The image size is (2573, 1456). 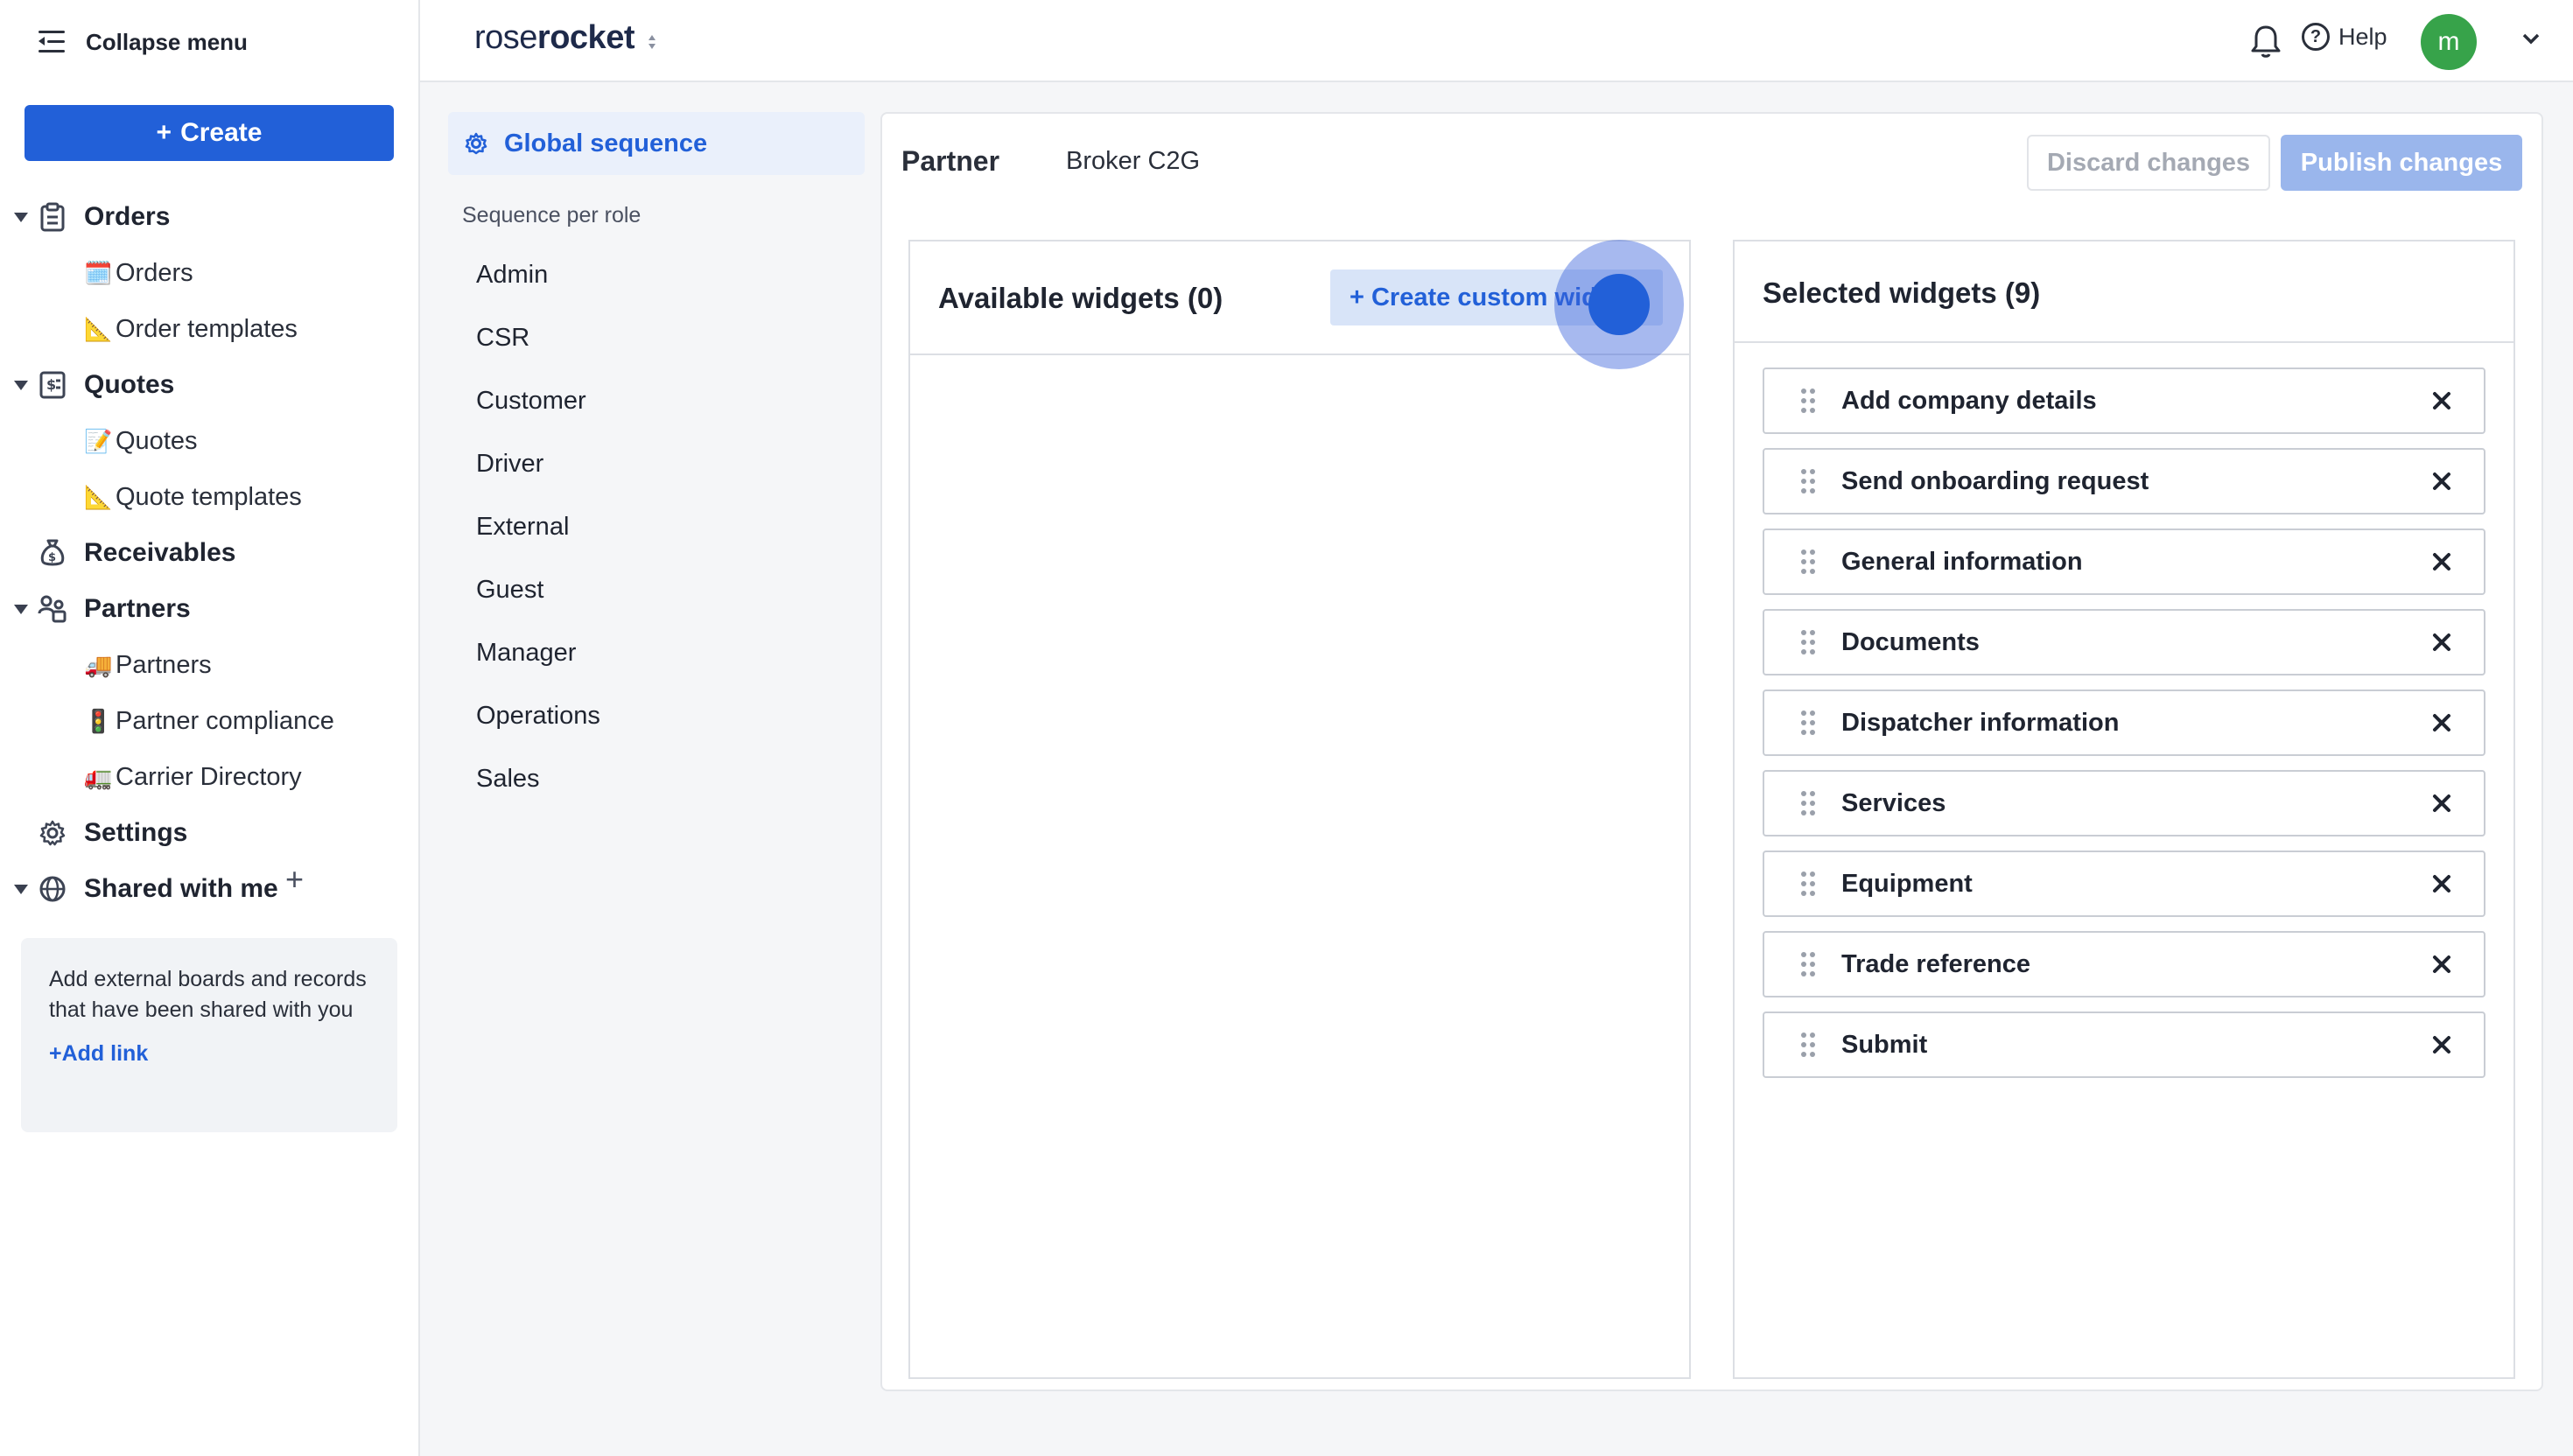 What do you see at coordinates (2124, 803) in the screenshot?
I see `selected-widget-row: Services` at bounding box center [2124, 803].